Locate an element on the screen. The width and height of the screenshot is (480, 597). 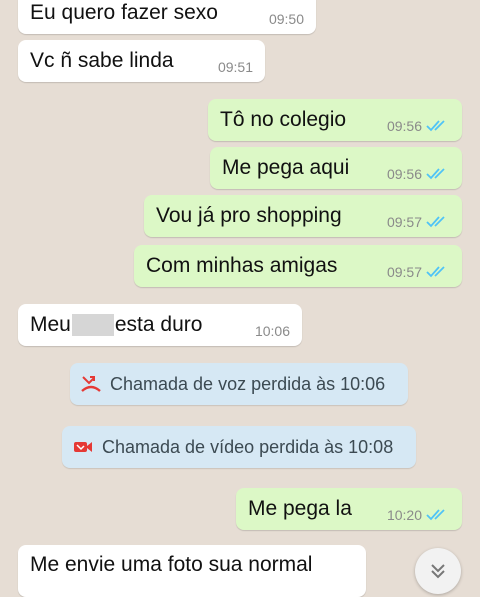
missed-video-call-notice: Chamada de vídeo perdida às 10:08 is located at coordinates (239, 447).